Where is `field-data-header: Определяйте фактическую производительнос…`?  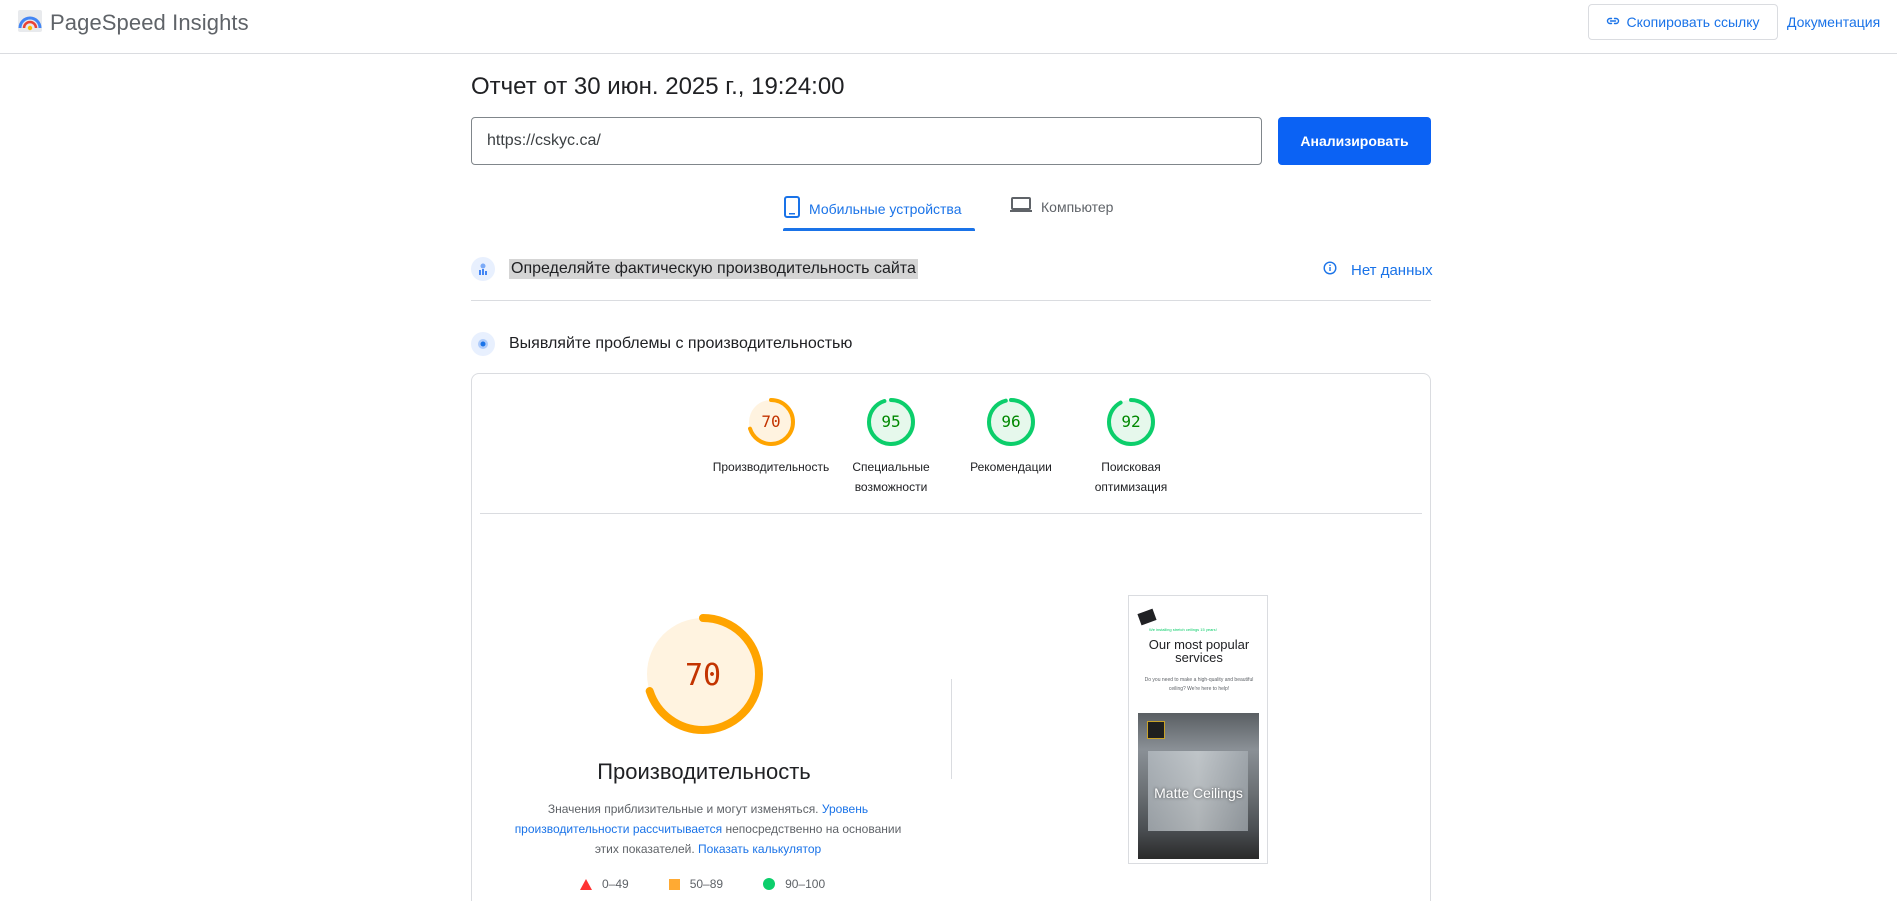
field-data-header: Определяйте фактическую производительнос… is located at coordinates (694, 269).